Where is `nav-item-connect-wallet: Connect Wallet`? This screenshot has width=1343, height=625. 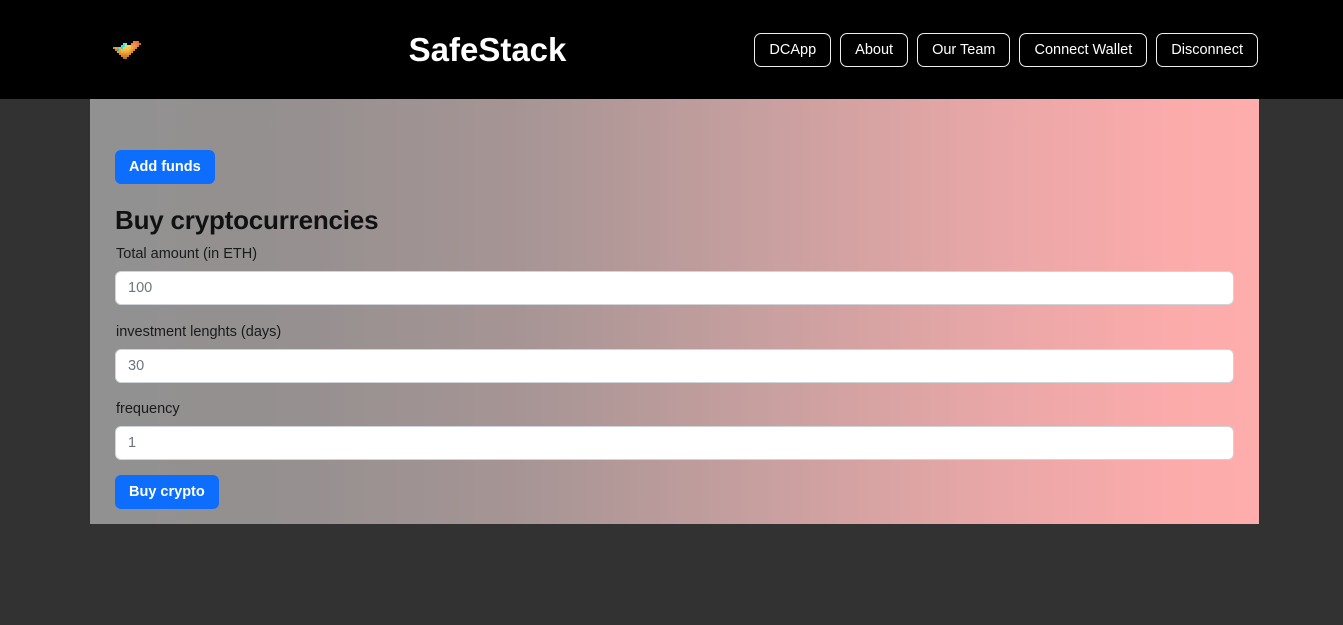 nav-item-connect-wallet: Connect Wallet is located at coordinates (1083, 50).